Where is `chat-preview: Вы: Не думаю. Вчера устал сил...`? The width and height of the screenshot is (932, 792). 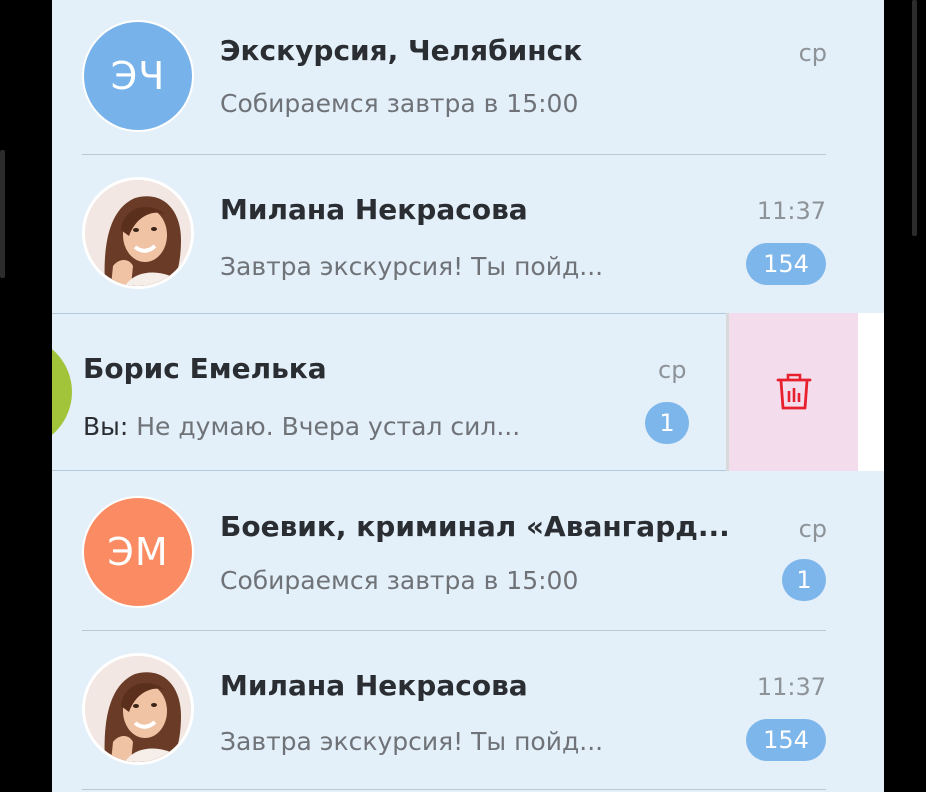 chat-preview: Вы: Не думаю. Вчера устал сил... is located at coordinates (301, 426).